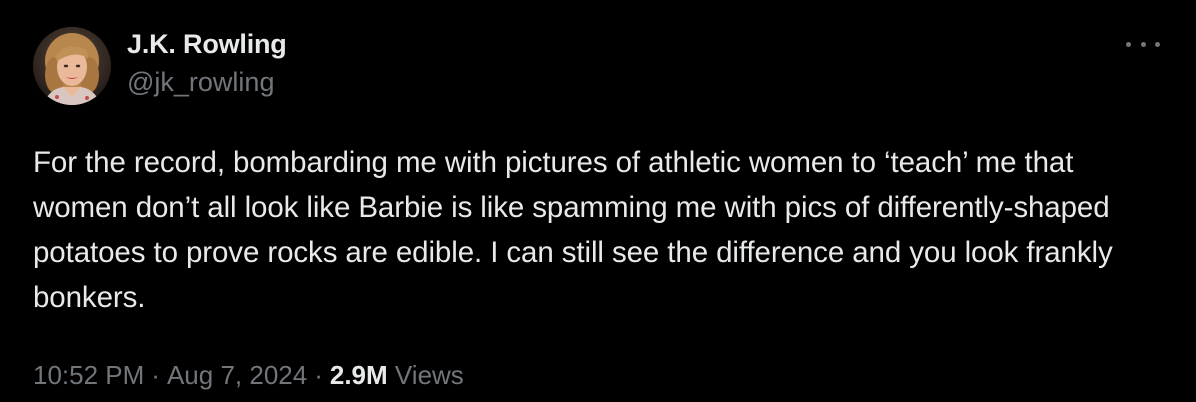  What do you see at coordinates (207, 82) in the screenshot?
I see `user-handle: @jk_rowling` at bounding box center [207, 82].